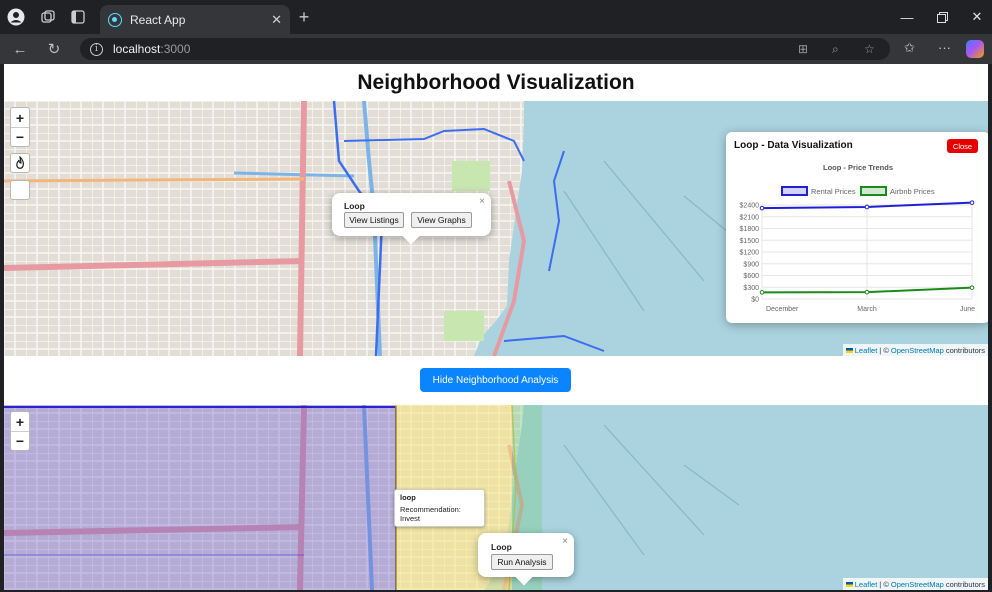 Image resolution: width=992 pixels, height=592 pixels. I want to click on y-tick-label: $1800, so click(750, 229).